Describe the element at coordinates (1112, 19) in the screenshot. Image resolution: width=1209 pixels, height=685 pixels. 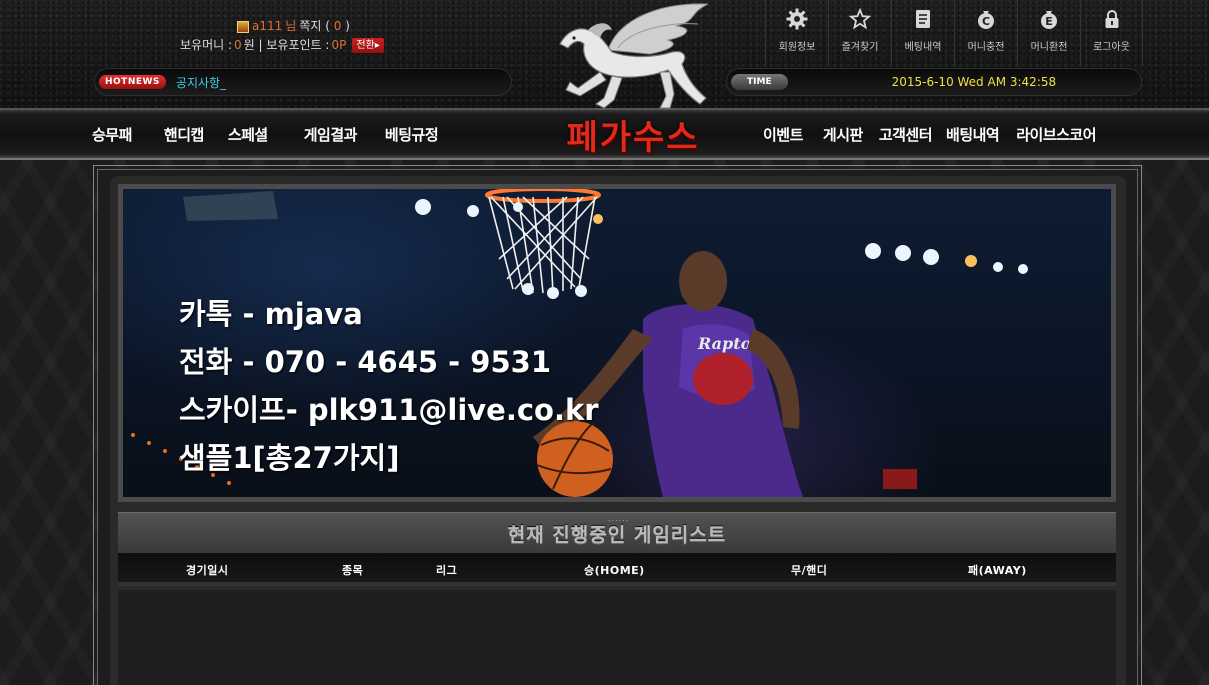
I see `lock-icon` at that location.